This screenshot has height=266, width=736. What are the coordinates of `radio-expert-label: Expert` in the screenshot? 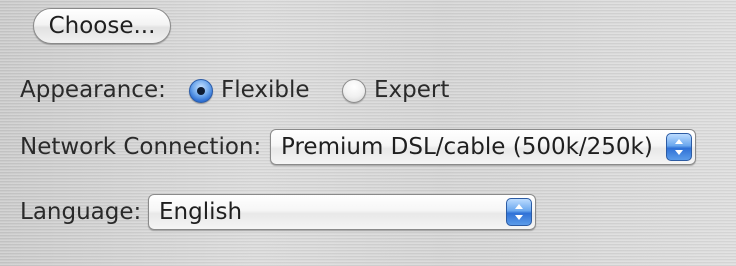 It's located at (411, 90).